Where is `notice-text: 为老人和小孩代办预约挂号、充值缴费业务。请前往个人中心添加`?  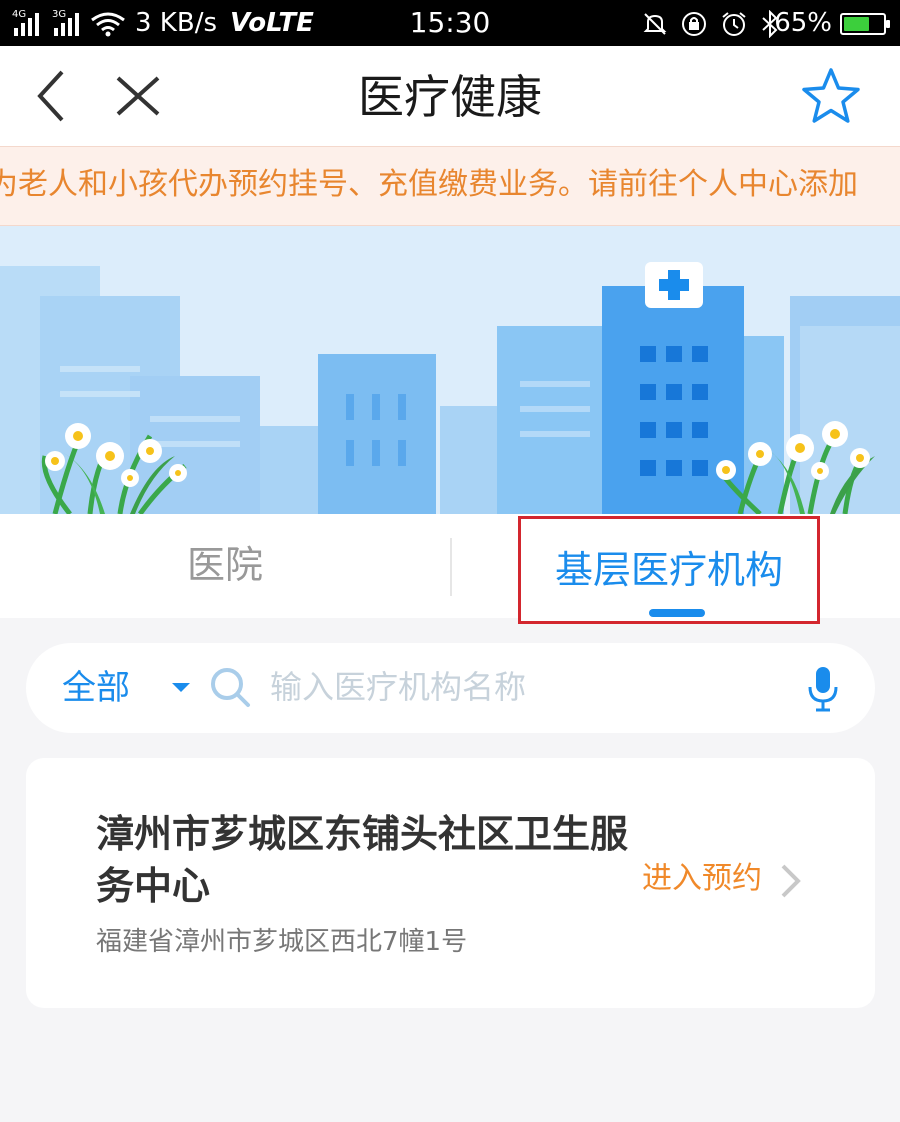 notice-text: 为老人和小孩代办预约挂号、充值缴费业务。请前往个人中心添加 is located at coordinates (429, 184).